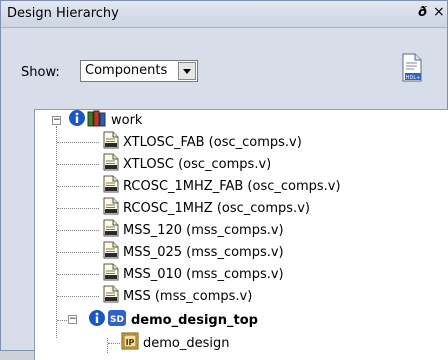 The height and width of the screenshot is (360, 448). Describe the element at coordinates (412, 68) in the screenshot. I see `new-hdl-file-icon: HDL+` at that location.